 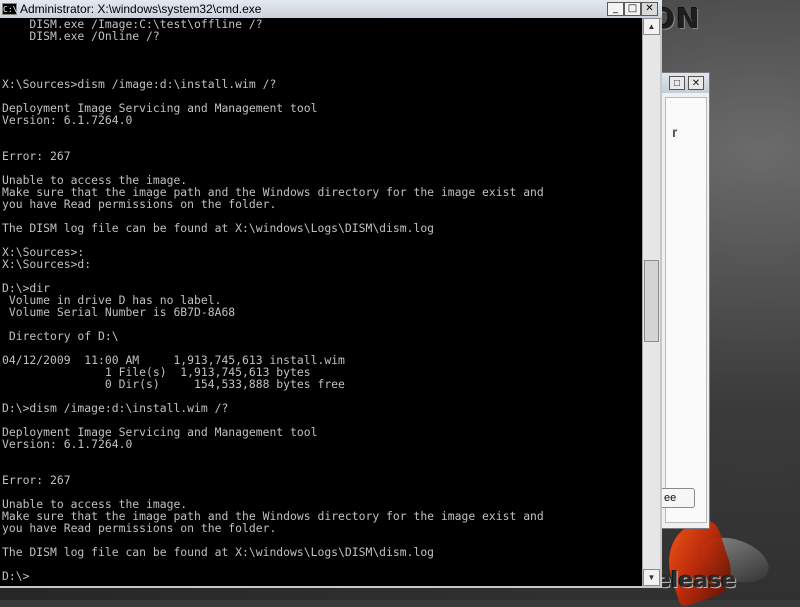 What do you see at coordinates (9, 9) in the screenshot?
I see `cmd-app-icon: C:\` at bounding box center [9, 9].